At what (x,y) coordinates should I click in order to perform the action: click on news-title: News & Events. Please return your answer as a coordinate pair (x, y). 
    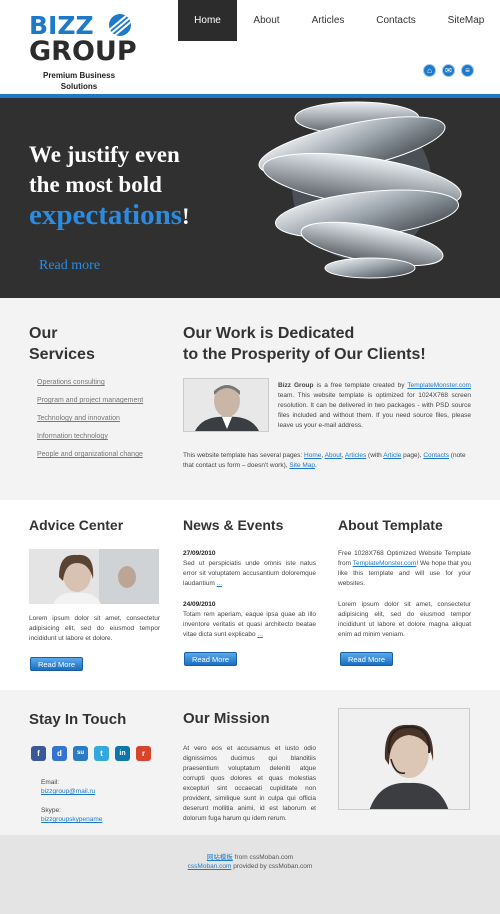
    Looking at the image, I should click on (233, 525).